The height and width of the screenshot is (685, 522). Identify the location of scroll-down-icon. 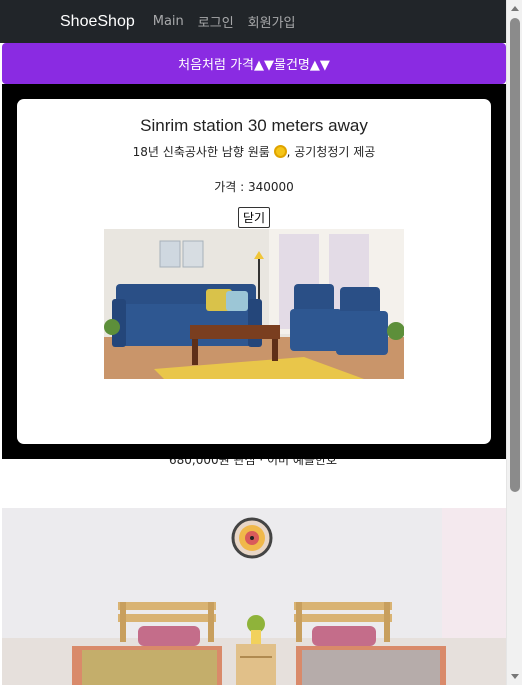
(515, 676).